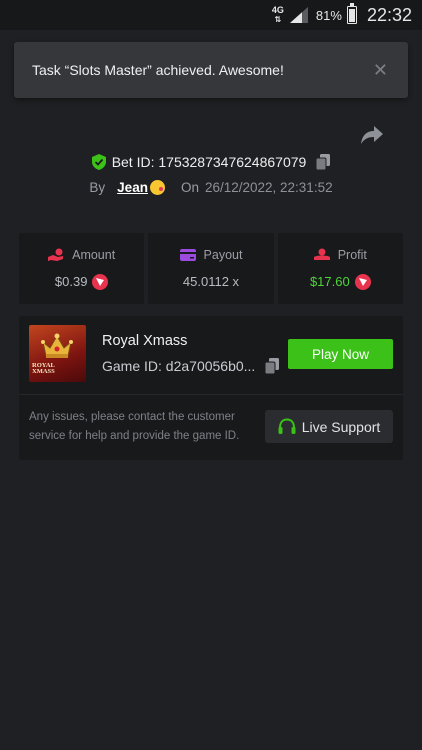 The height and width of the screenshot is (750, 422). Describe the element at coordinates (341, 426) in the screenshot. I see `live-support-label: Live Support` at that location.